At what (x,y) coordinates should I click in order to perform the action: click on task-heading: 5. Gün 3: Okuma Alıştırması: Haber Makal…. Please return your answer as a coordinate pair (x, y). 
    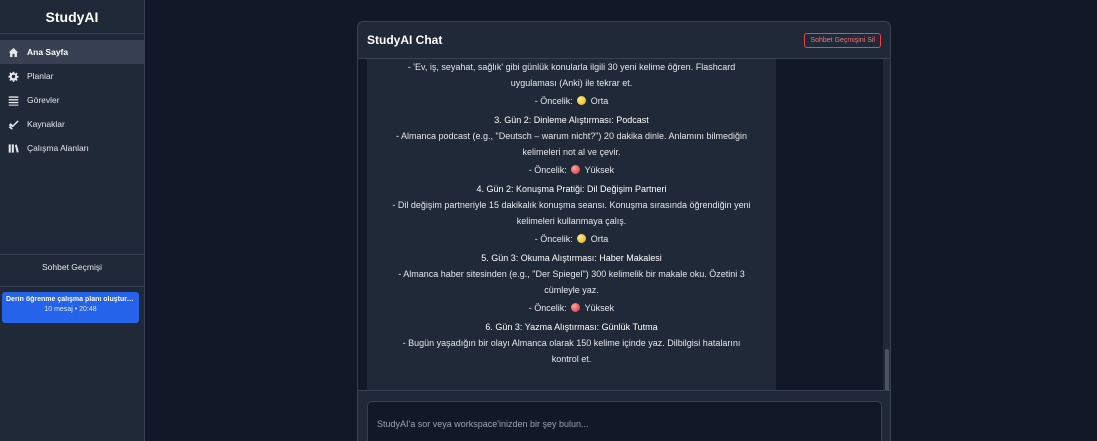
    Looking at the image, I should click on (571, 258).